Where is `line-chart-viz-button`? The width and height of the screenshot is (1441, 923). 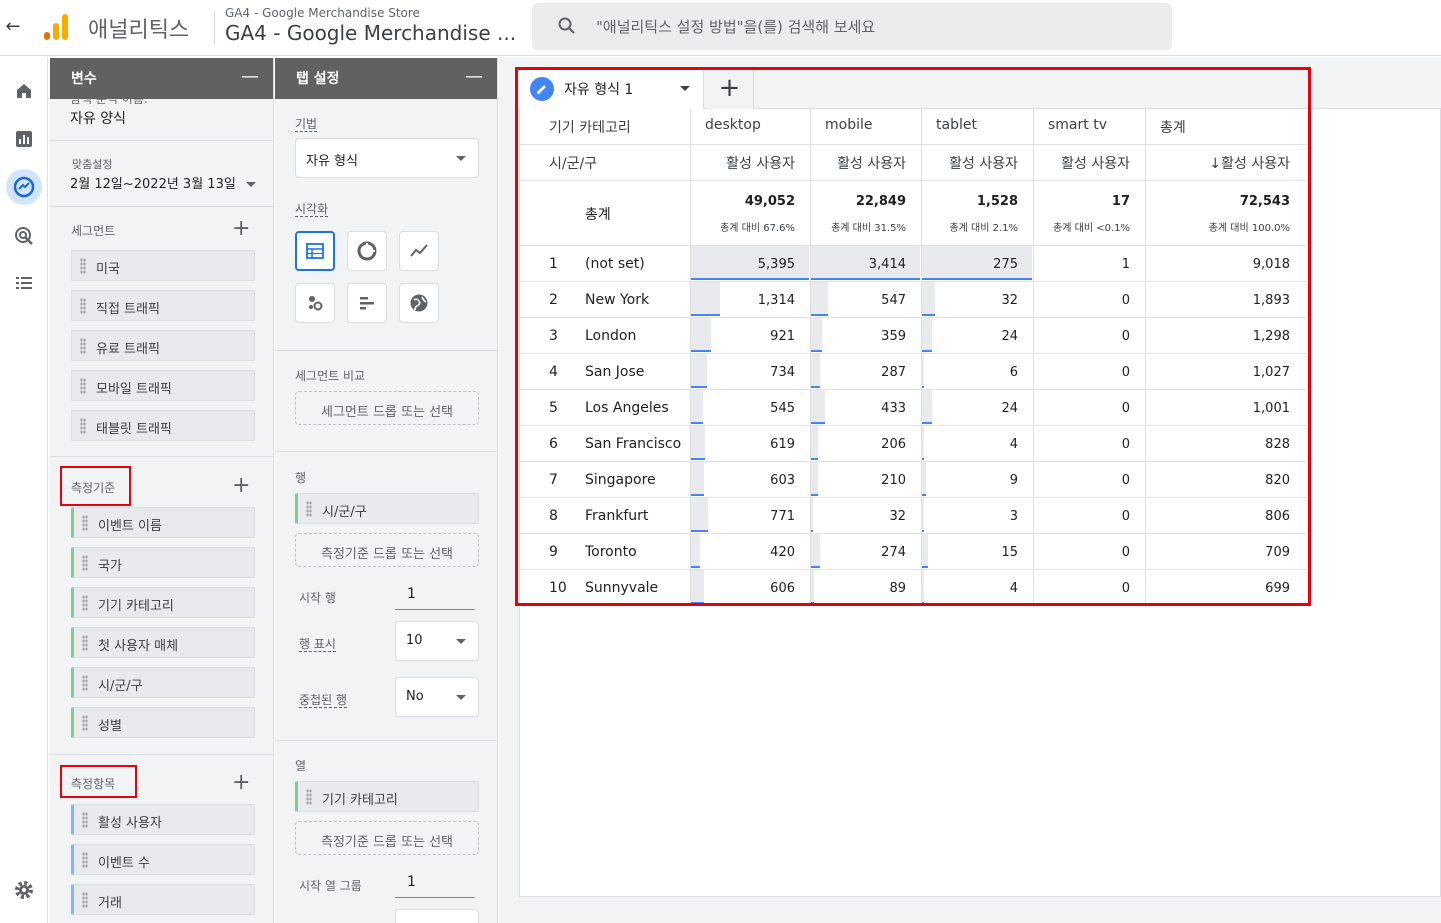
line-chart-viz-button is located at coordinates (419, 251).